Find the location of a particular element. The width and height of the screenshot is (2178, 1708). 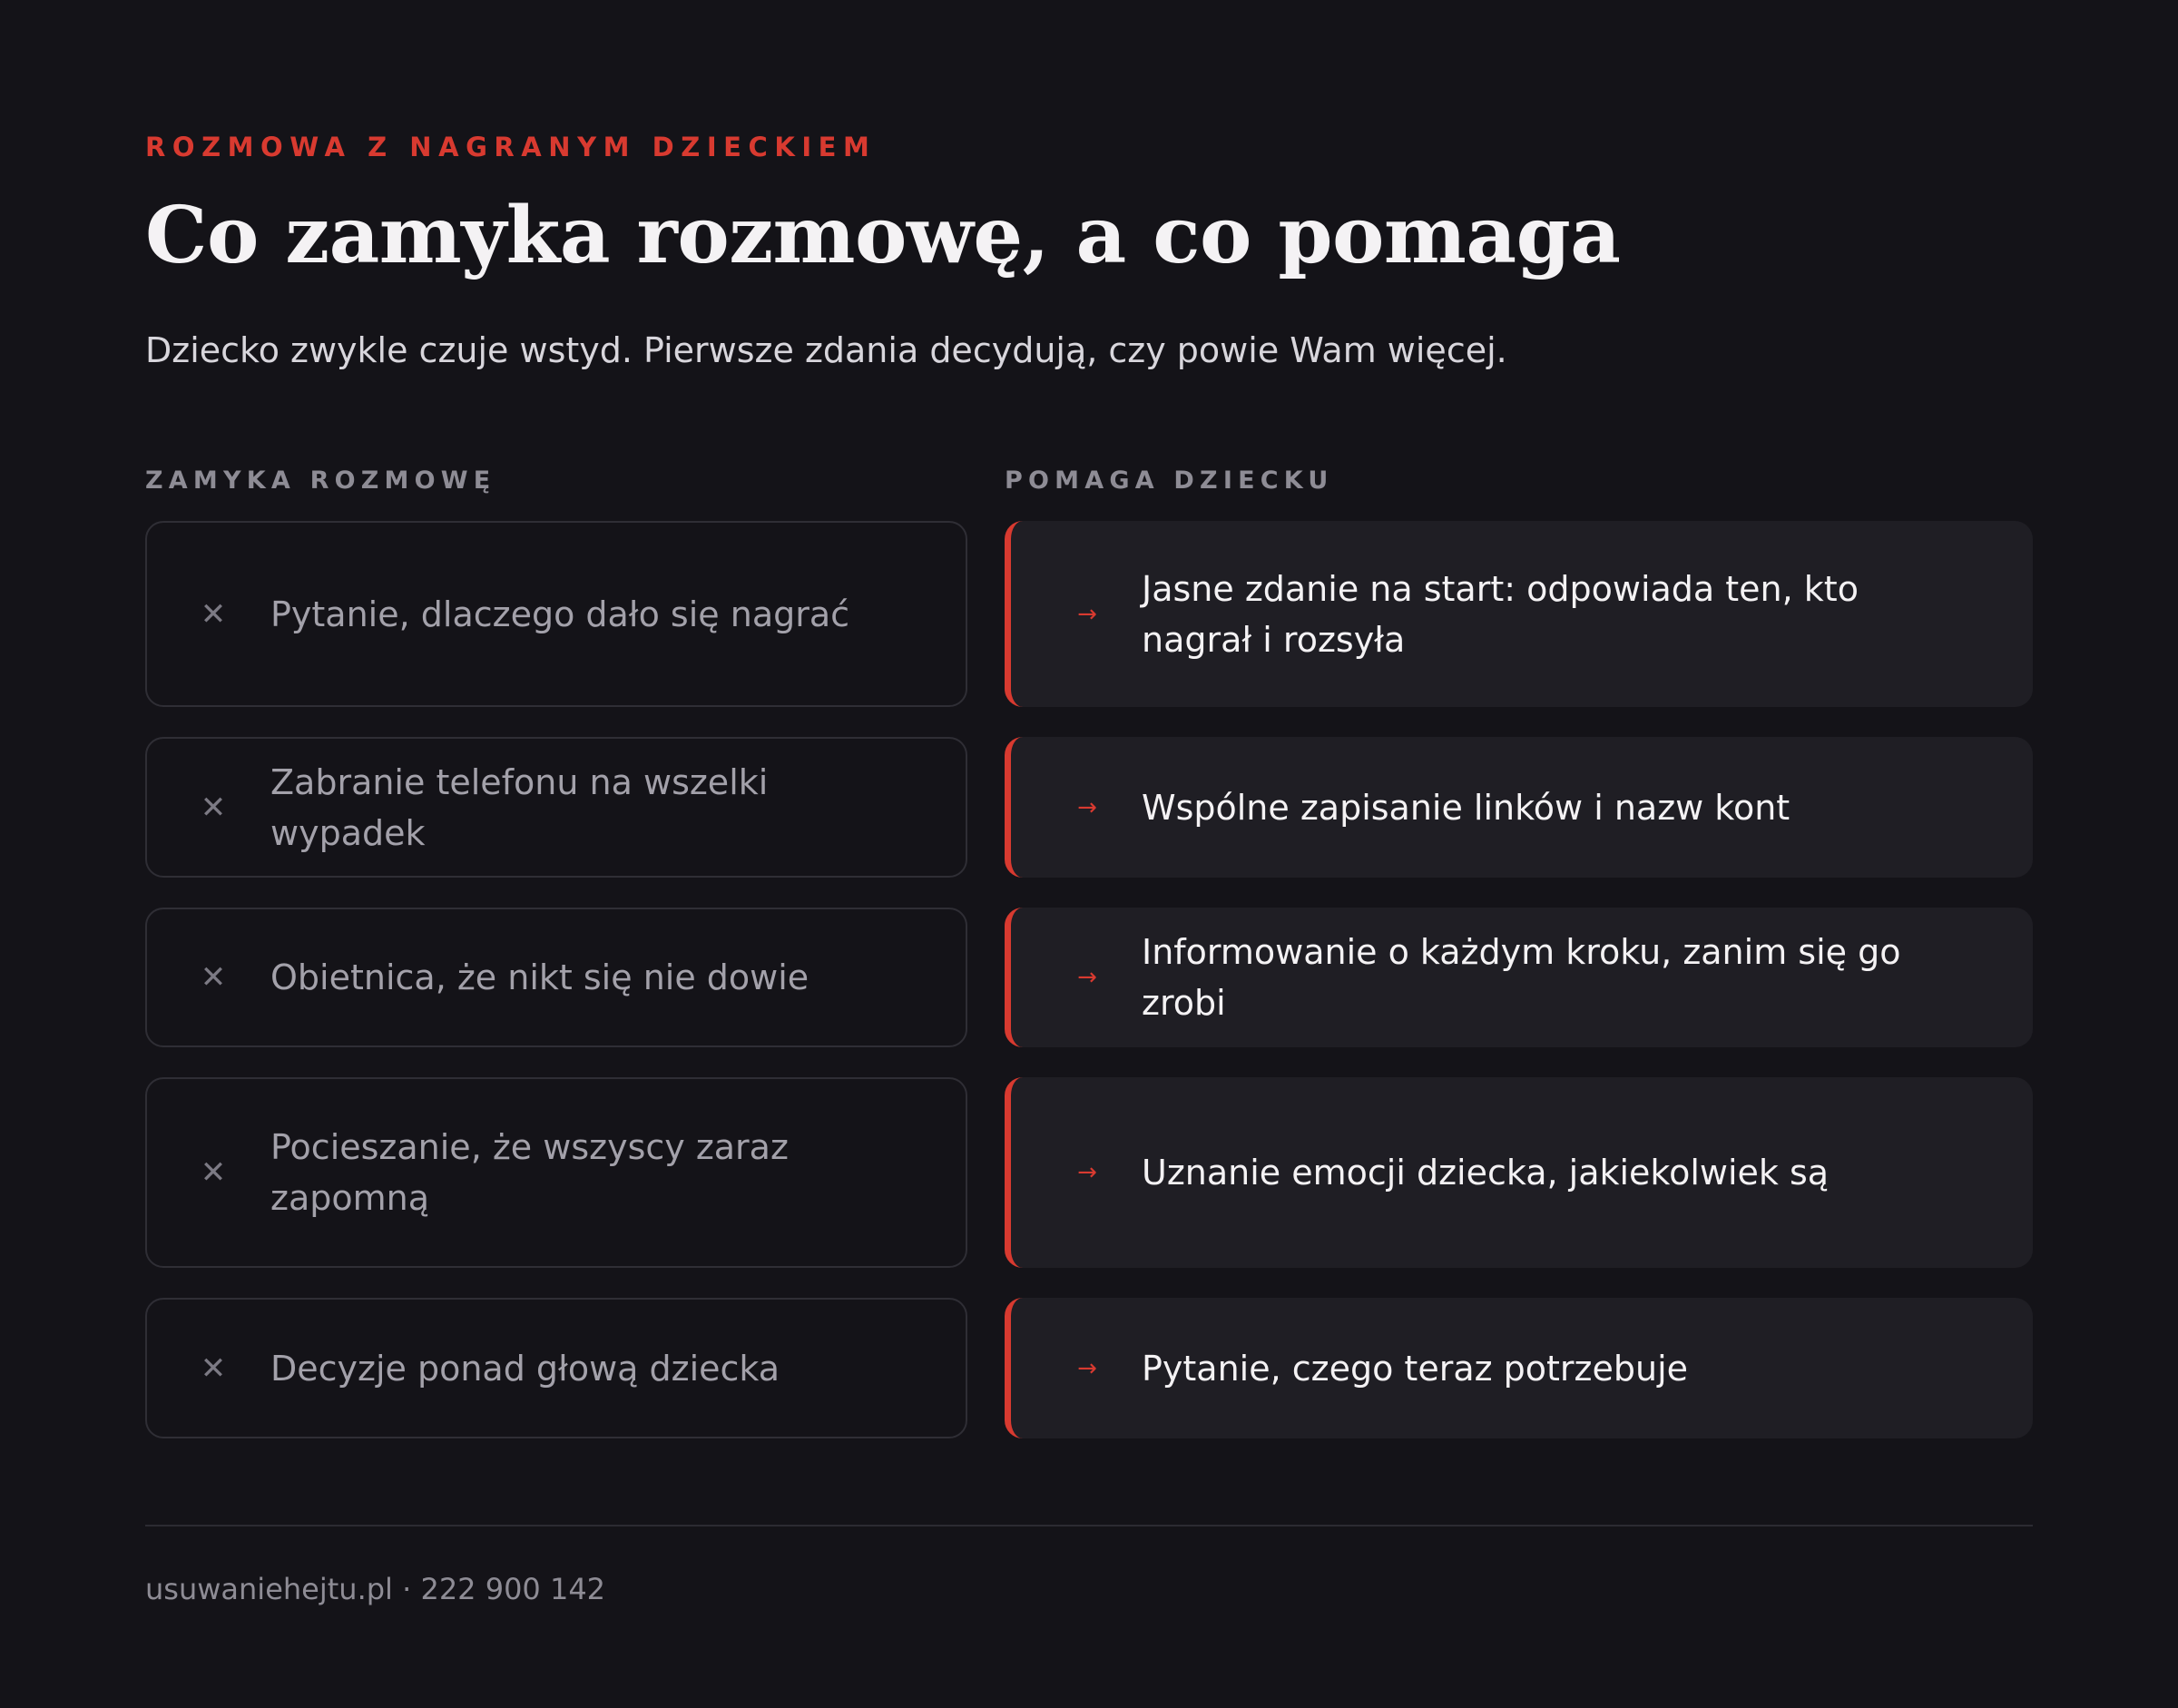

closes-card: ✕ Obietnica, że nikt się nie dowie is located at coordinates (556, 977).